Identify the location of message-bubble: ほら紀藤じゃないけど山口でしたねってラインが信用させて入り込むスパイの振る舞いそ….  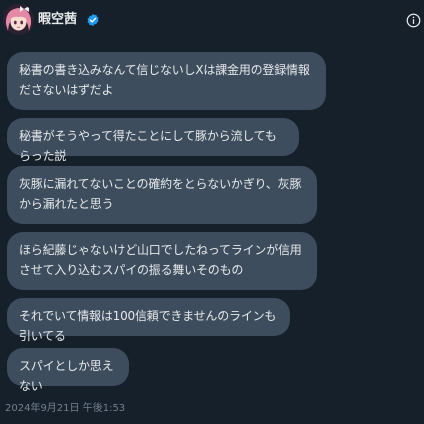
(162, 261).